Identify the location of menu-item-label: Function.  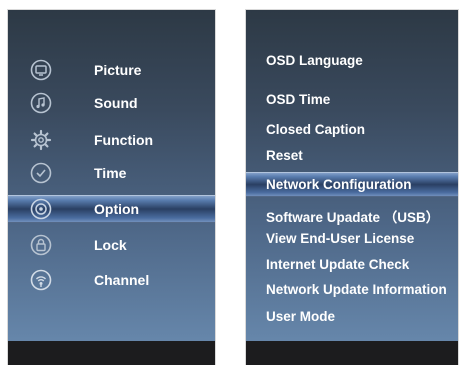
(124, 140).